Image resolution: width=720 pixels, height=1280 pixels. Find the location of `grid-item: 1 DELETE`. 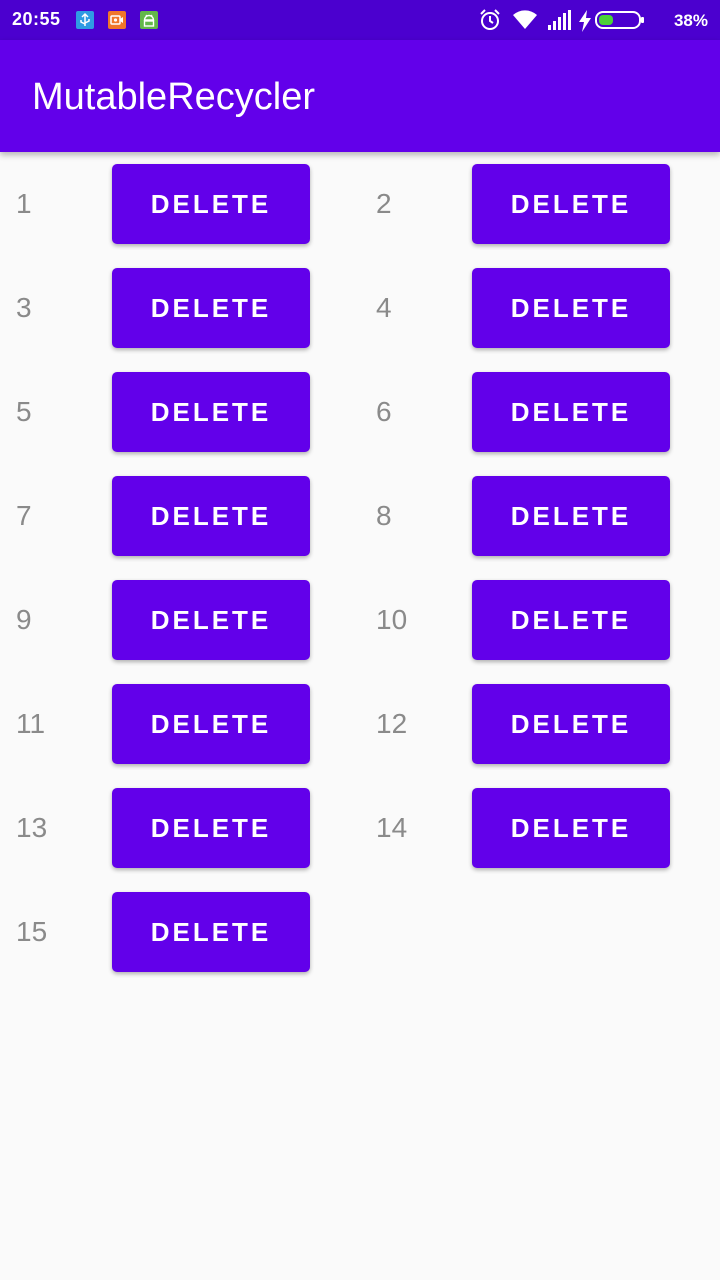

grid-item: 1 DELETE is located at coordinates (180, 204).